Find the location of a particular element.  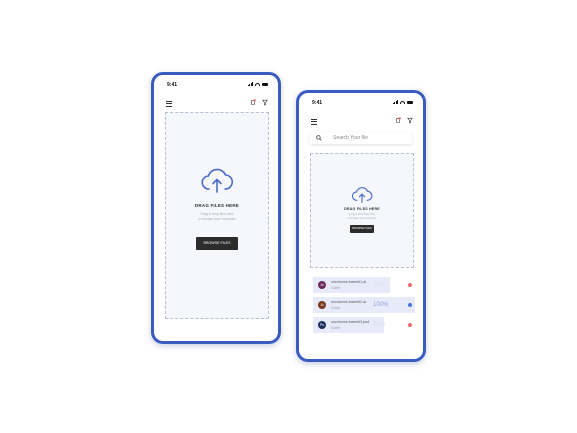

search-input: Search Your file is located at coordinates (350, 138).